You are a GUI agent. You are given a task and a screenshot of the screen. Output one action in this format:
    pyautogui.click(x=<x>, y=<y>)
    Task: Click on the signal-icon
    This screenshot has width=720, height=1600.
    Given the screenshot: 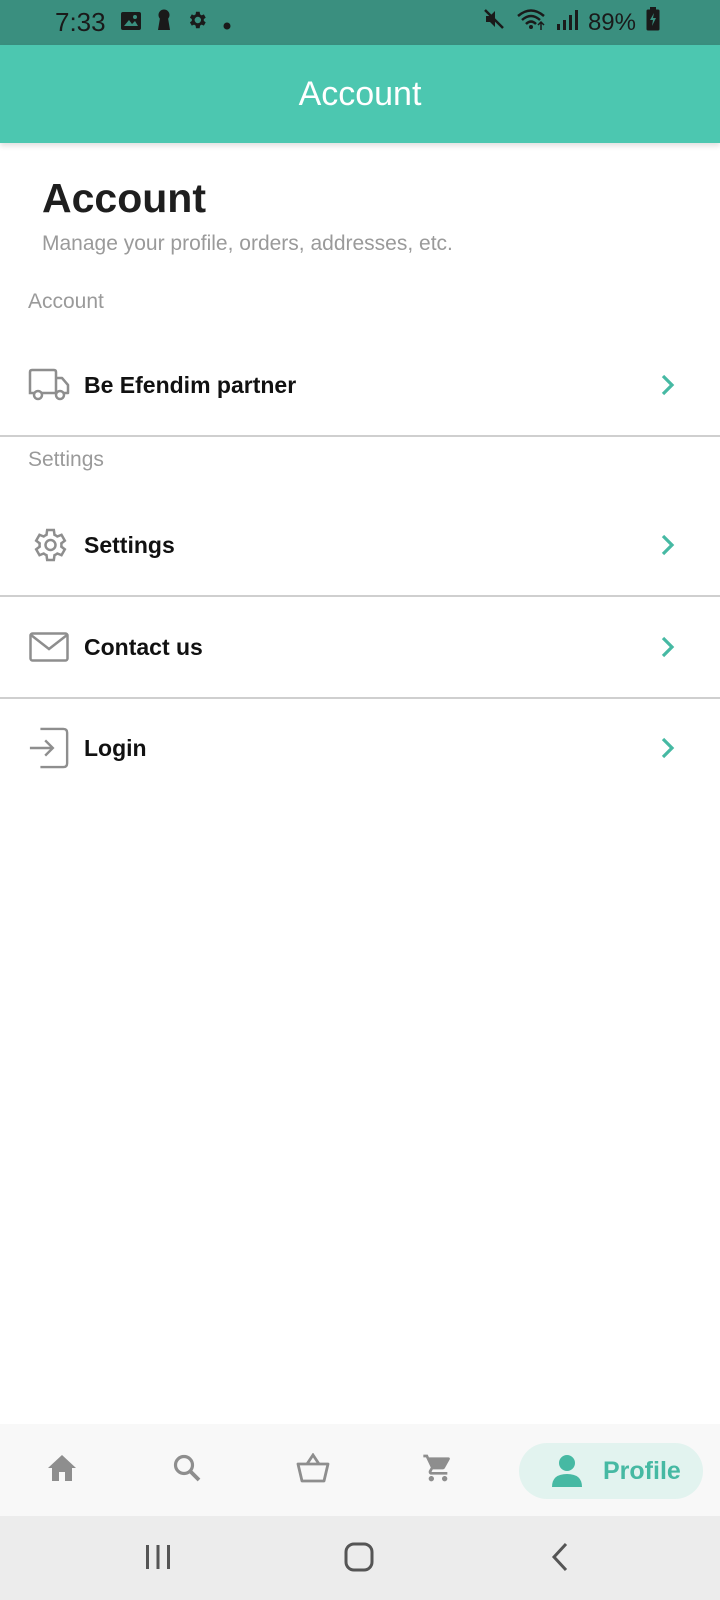 What is the action you would take?
    pyautogui.click(x=567, y=22)
    